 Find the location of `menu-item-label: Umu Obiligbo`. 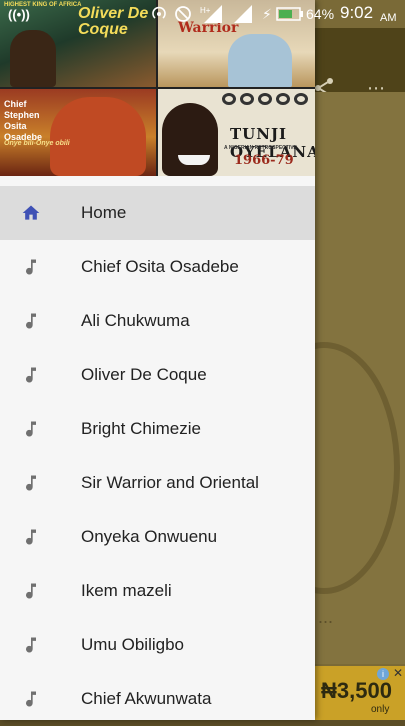

menu-item-label: Umu Obiligbo is located at coordinates (132, 644).